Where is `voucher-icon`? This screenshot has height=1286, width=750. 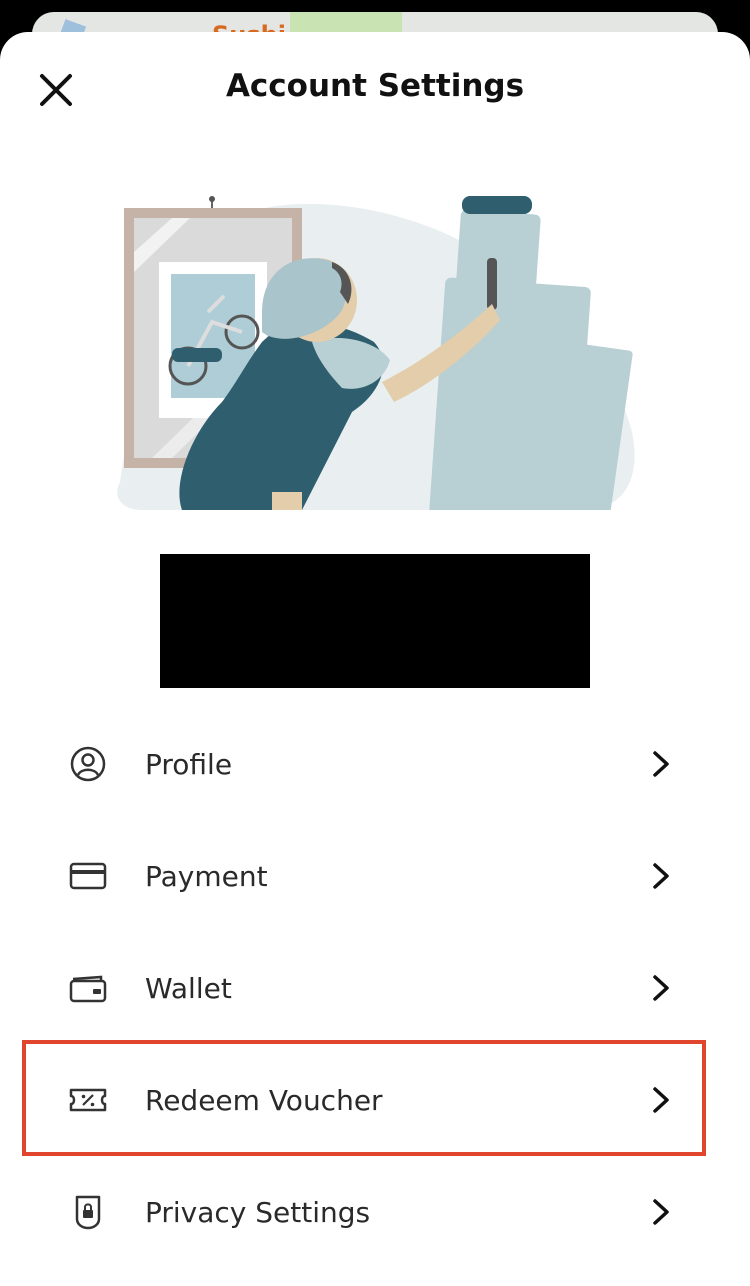
voucher-icon is located at coordinates (88, 1100).